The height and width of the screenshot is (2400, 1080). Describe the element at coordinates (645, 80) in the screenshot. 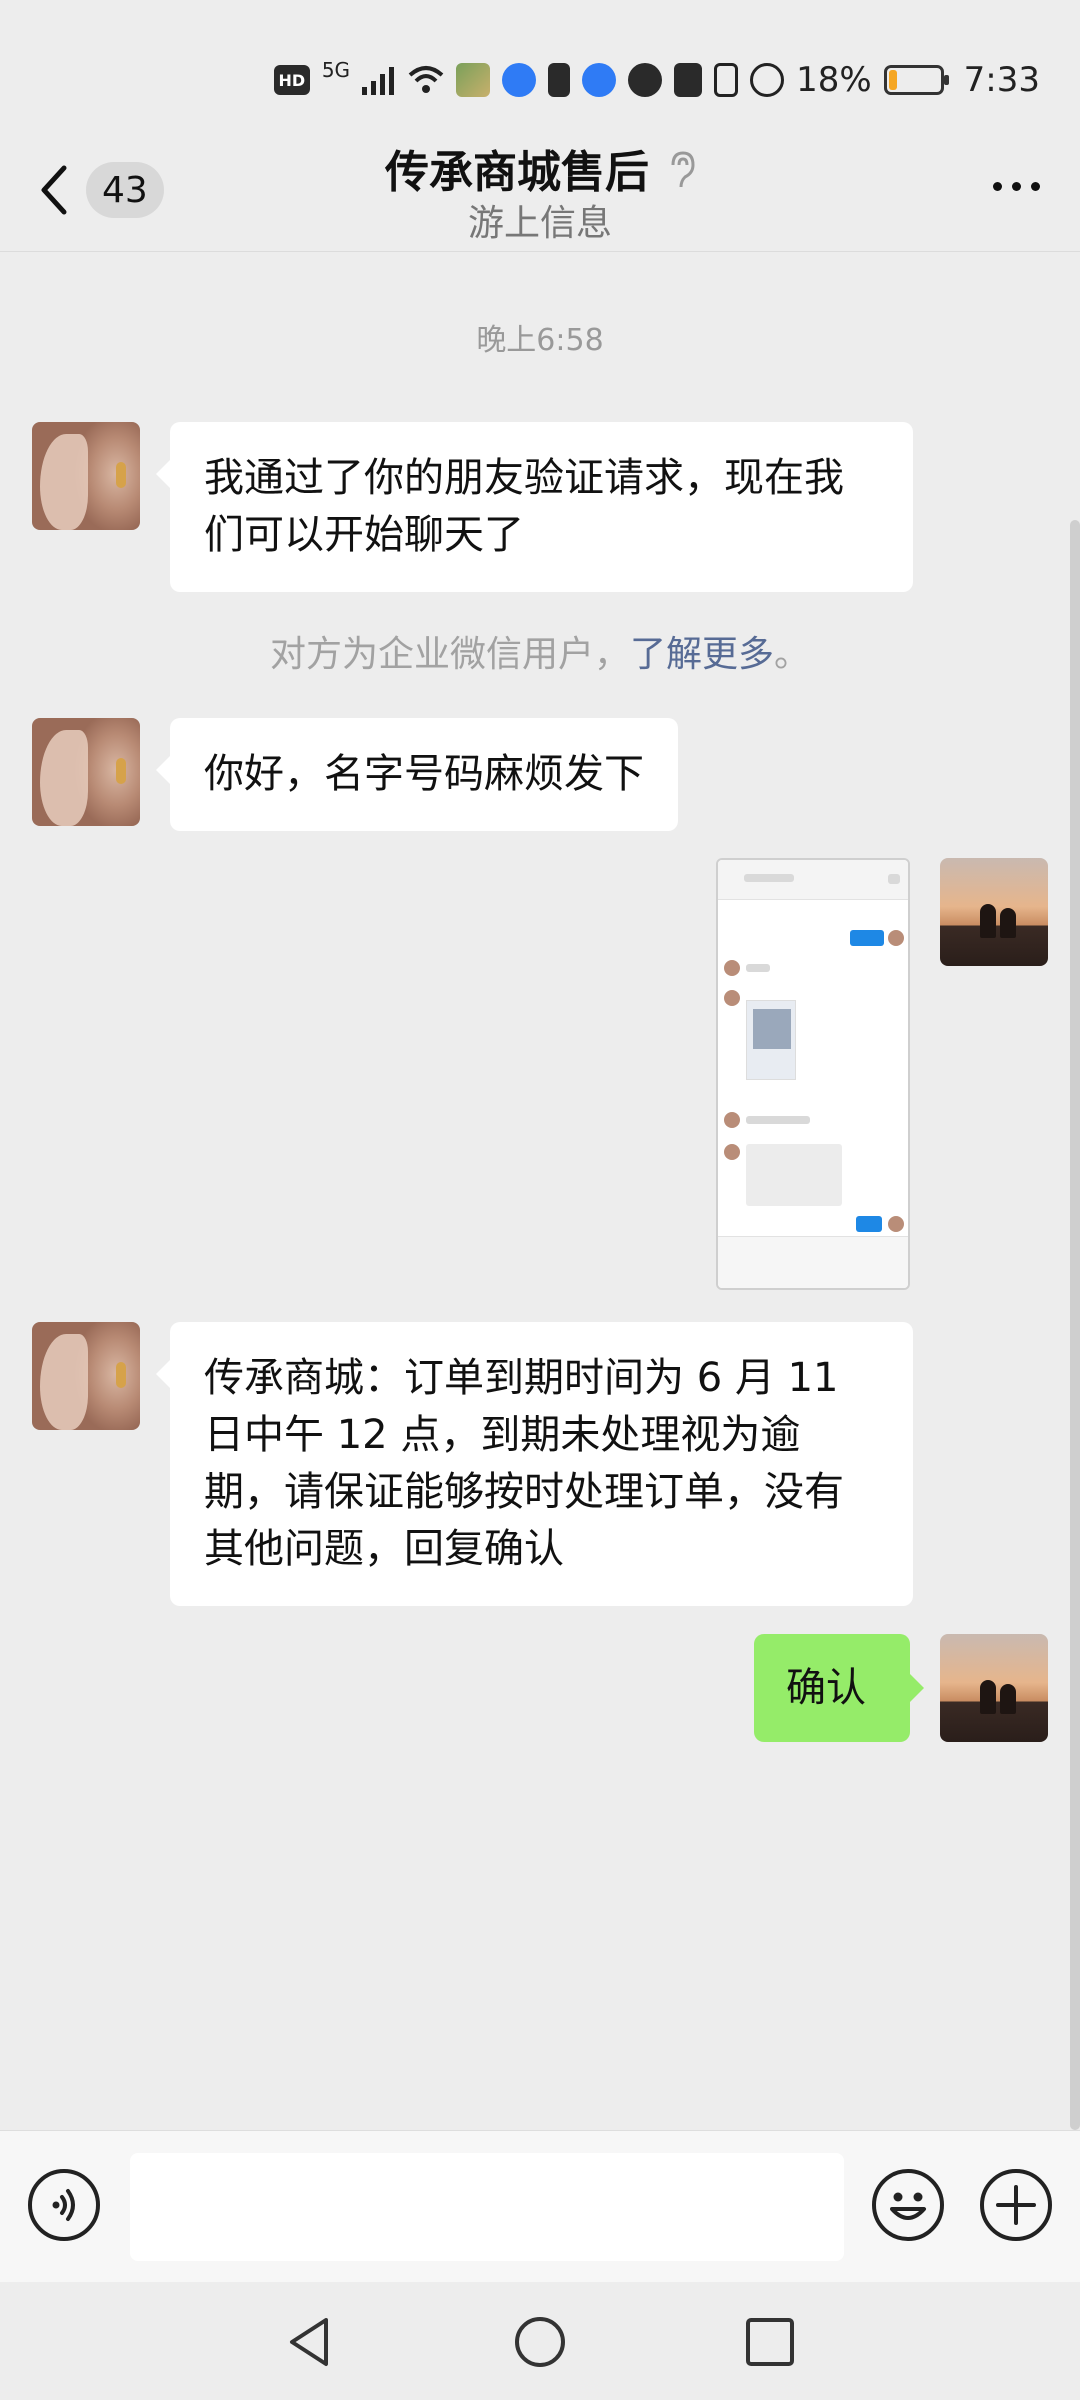

I see `qq-icon` at that location.